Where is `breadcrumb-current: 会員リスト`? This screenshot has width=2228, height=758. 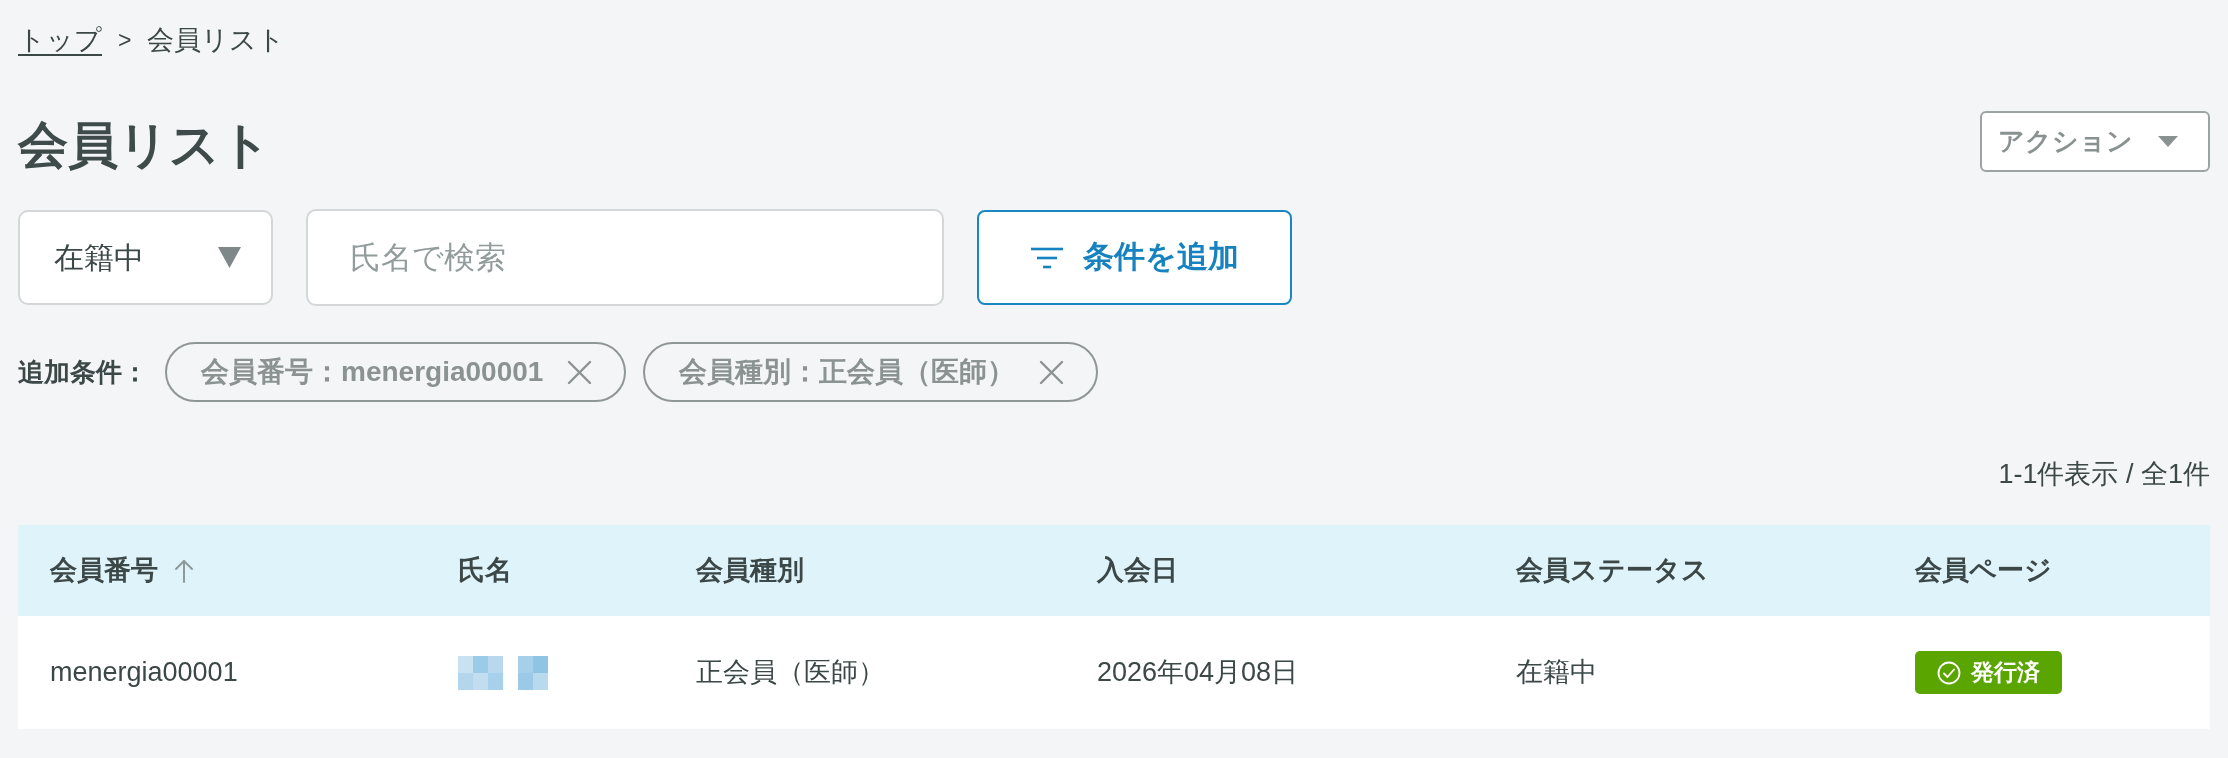
breadcrumb-current: 会員リスト is located at coordinates (216, 40).